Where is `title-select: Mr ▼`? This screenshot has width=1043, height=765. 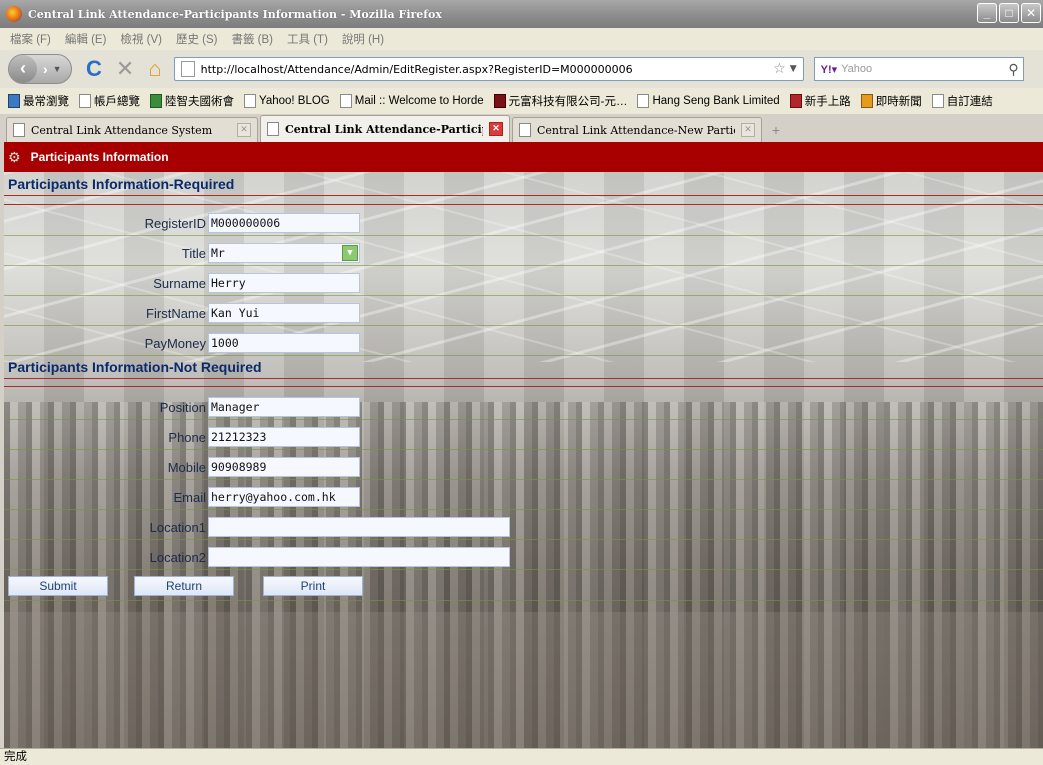 title-select: Mr ▼ is located at coordinates (284, 253).